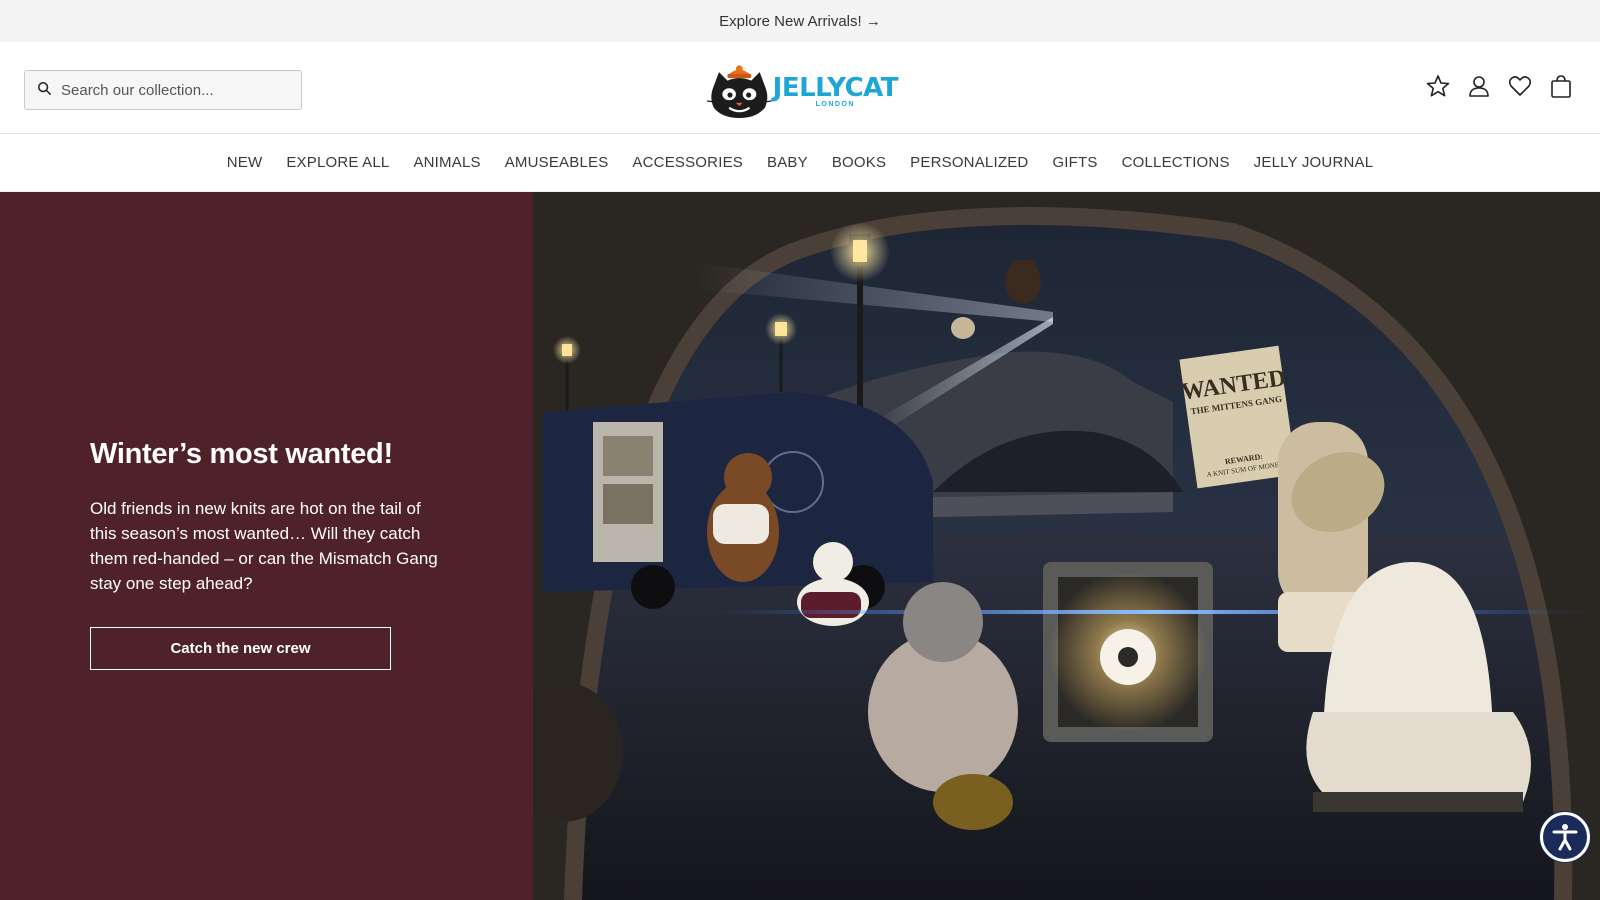 The width and height of the screenshot is (1600, 900). What do you see at coordinates (1074, 162) in the screenshot?
I see `nav-item-gifts: GIFTS` at bounding box center [1074, 162].